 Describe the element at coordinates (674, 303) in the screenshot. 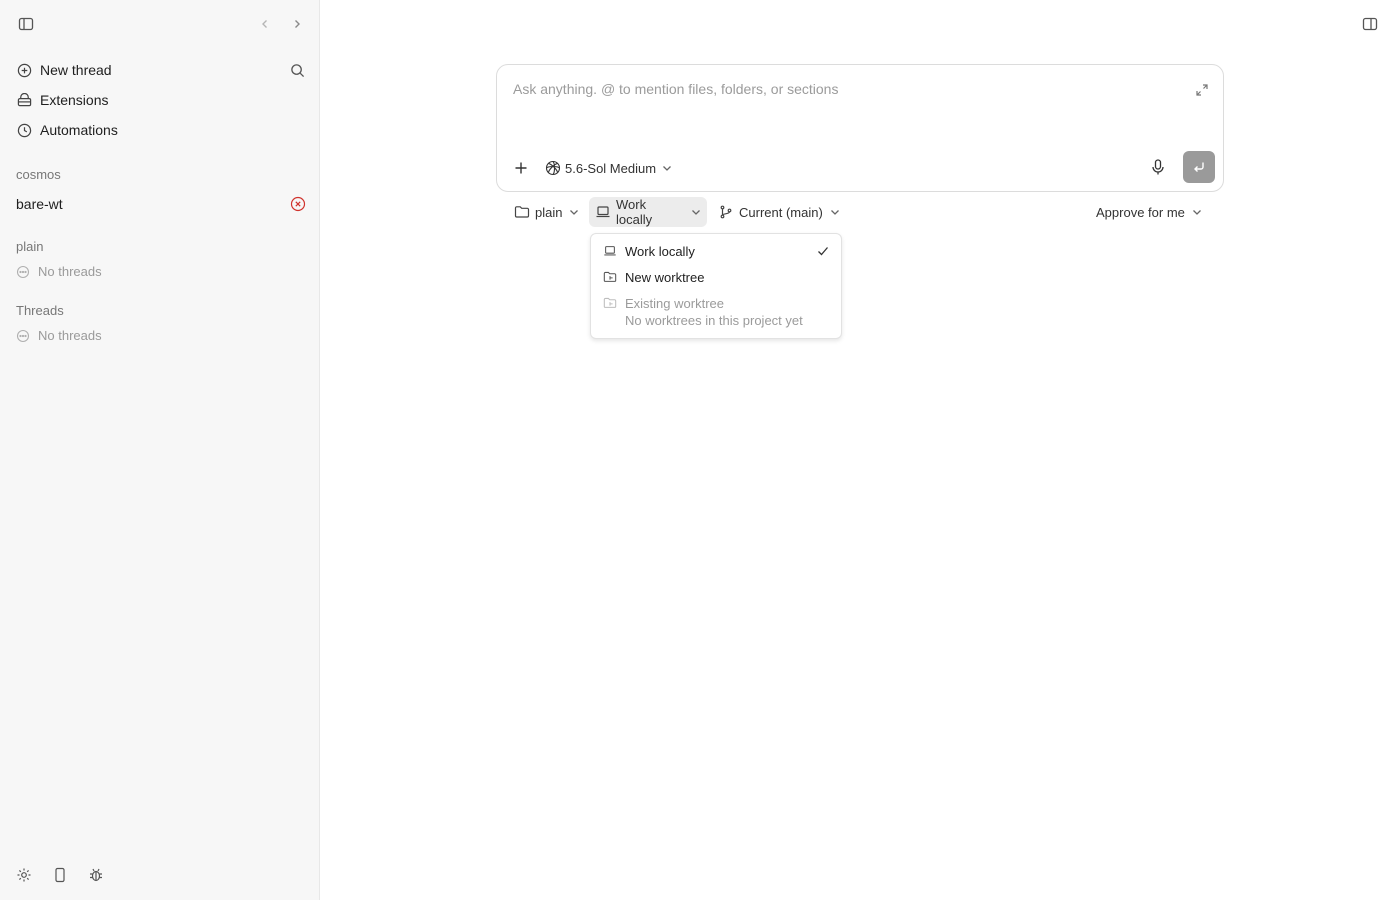

I see `menu-item-label: Existing worktree` at that location.